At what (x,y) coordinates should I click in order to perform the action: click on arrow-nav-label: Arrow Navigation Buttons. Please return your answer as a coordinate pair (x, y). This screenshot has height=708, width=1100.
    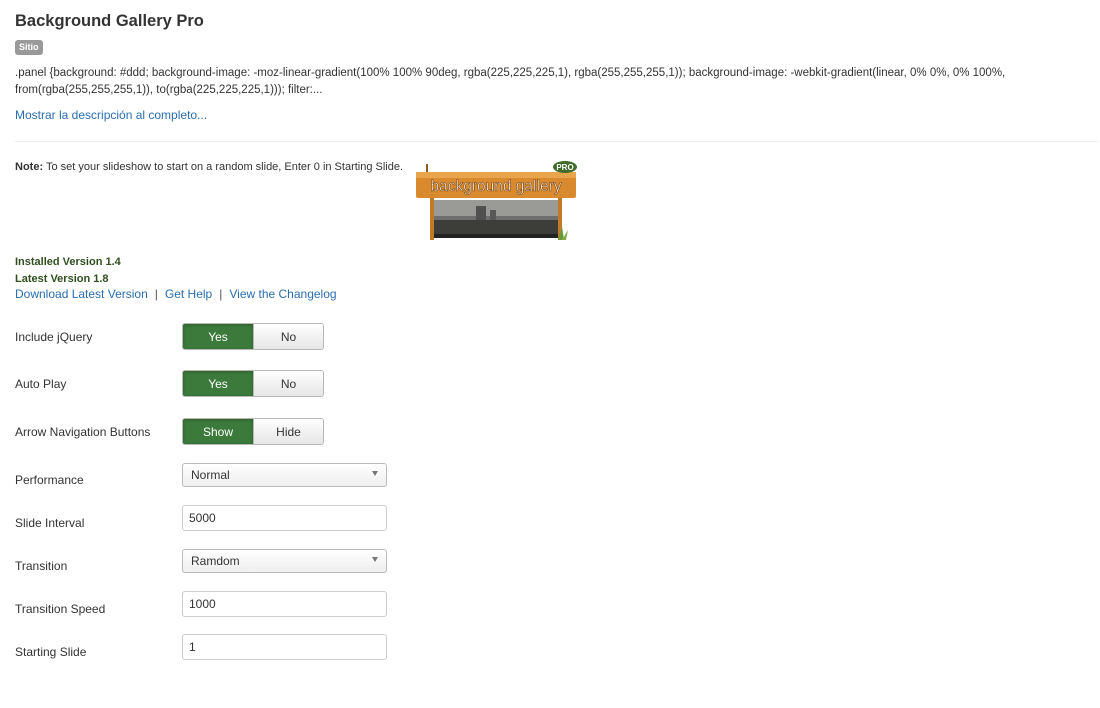
    Looking at the image, I should click on (83, 432).